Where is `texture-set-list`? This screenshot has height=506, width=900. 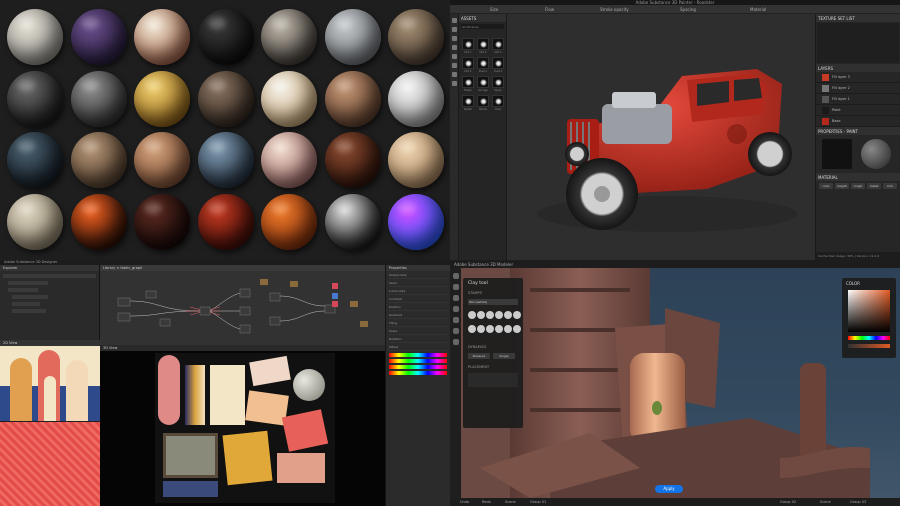 texture-set-list is located at coordinates (858, 43).